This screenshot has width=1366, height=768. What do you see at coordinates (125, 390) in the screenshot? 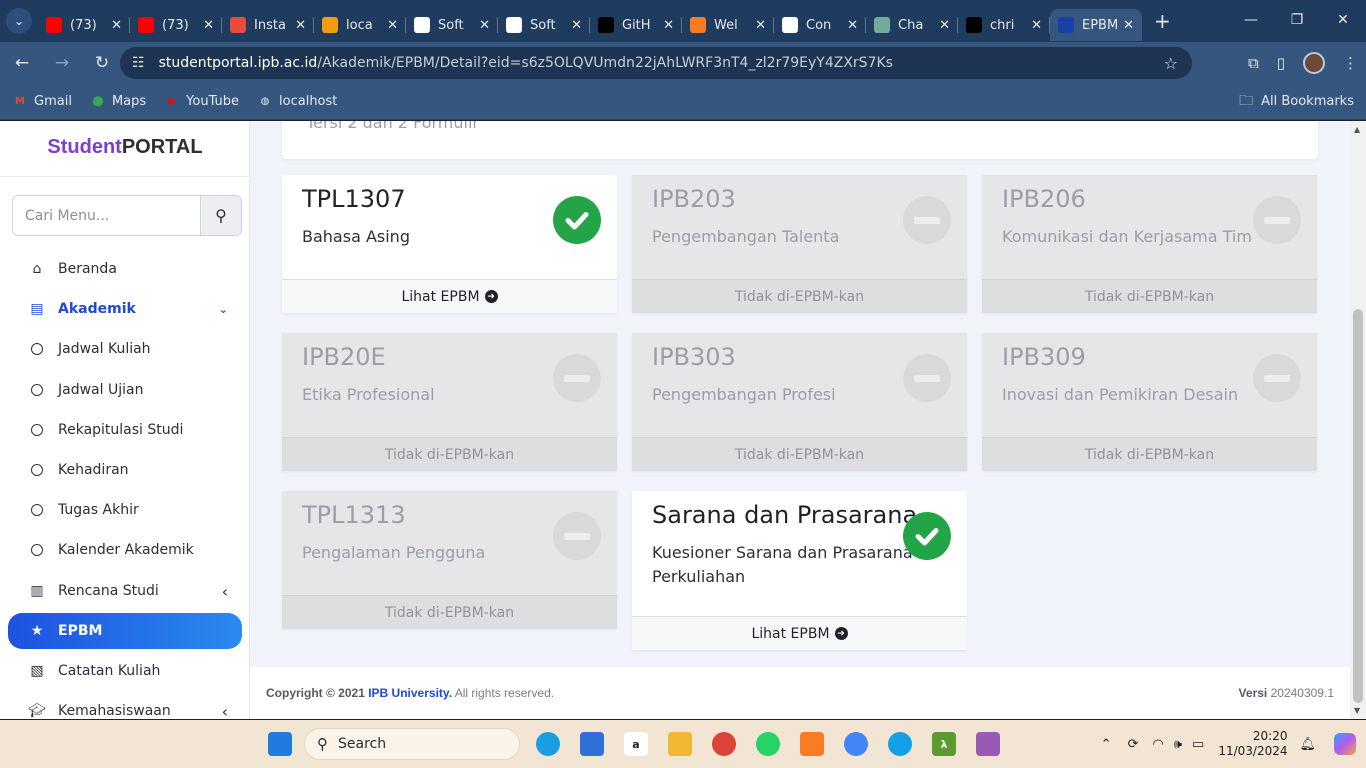
I see `sidebar-item-jadwal-ujian: Jadwal Ujian` at bounding box center [125, 390].